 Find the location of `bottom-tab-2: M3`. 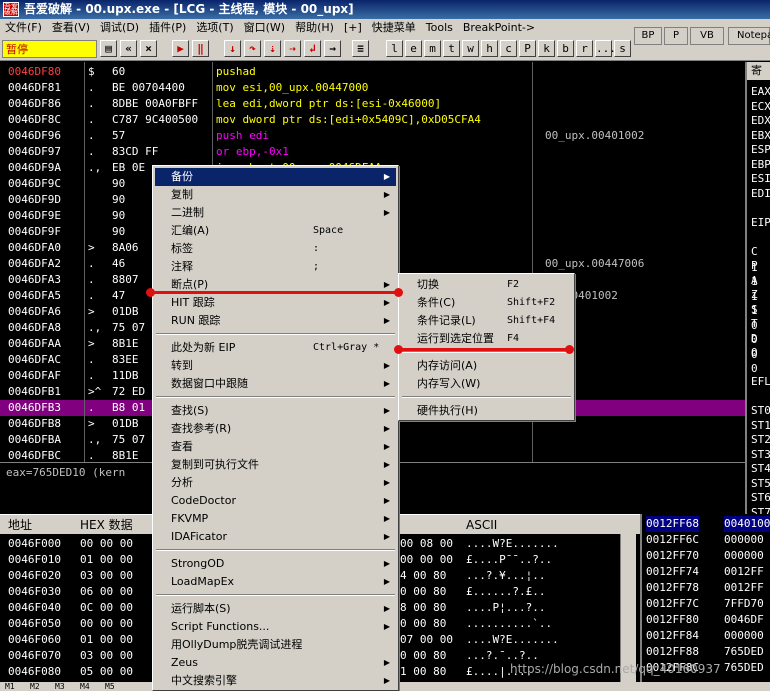

bottom-tab-2: M3 is located at coordinates (62, 686).